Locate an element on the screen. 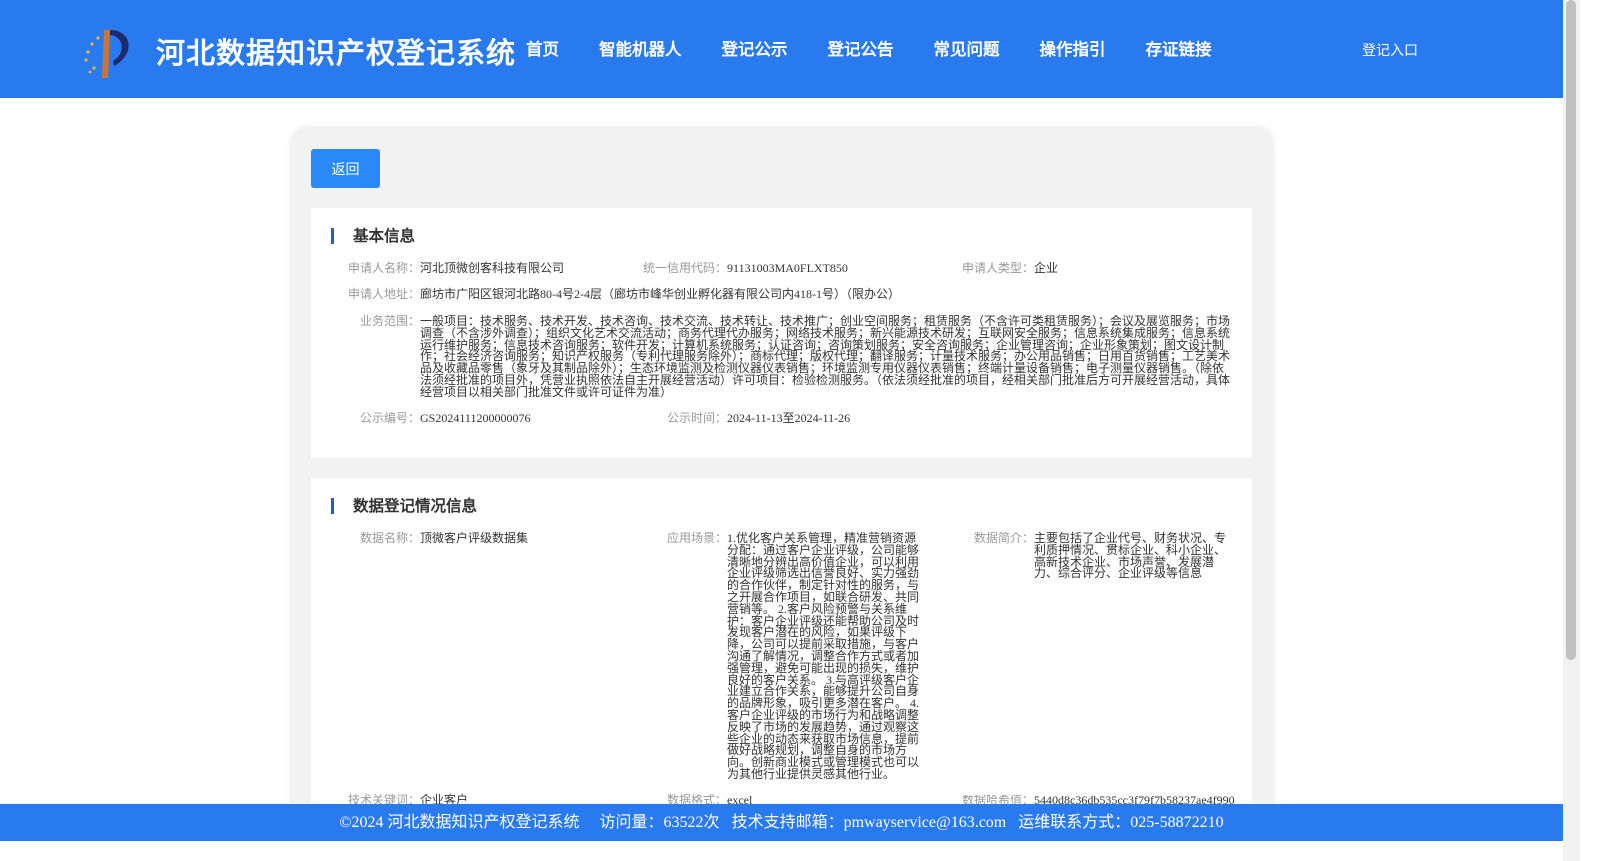 Image resolution: width=1600 pixels, height=861 pixels. footer-contact: 运维联系方式：025-58872210 is located at coordinates (1121, 822).